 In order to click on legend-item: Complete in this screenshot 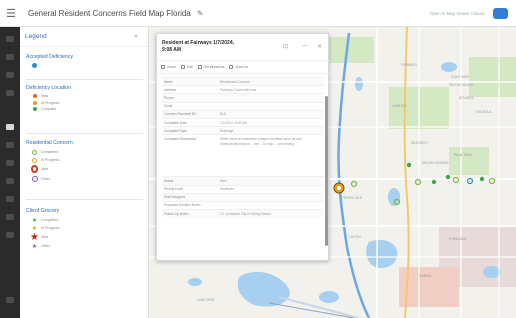, I will do `click(84, 109)`.